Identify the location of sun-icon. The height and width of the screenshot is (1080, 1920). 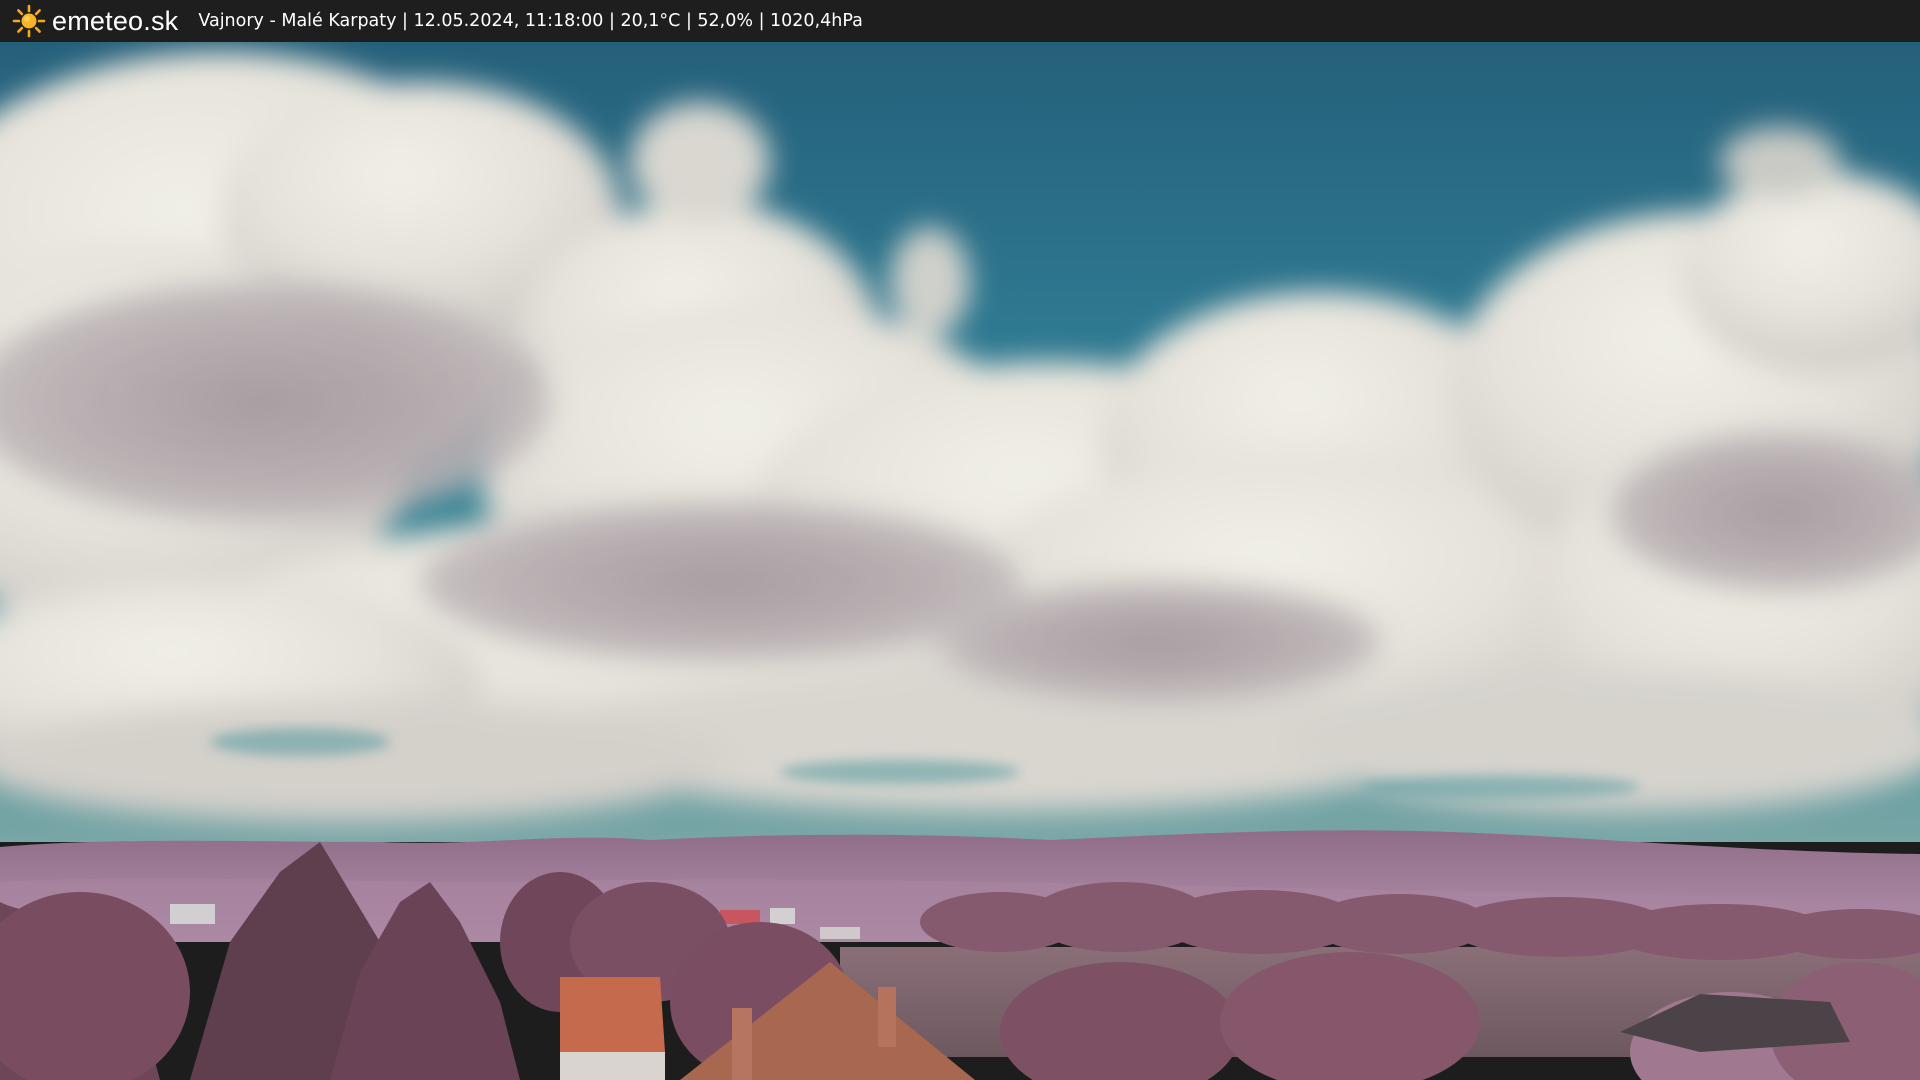
(29, 21).